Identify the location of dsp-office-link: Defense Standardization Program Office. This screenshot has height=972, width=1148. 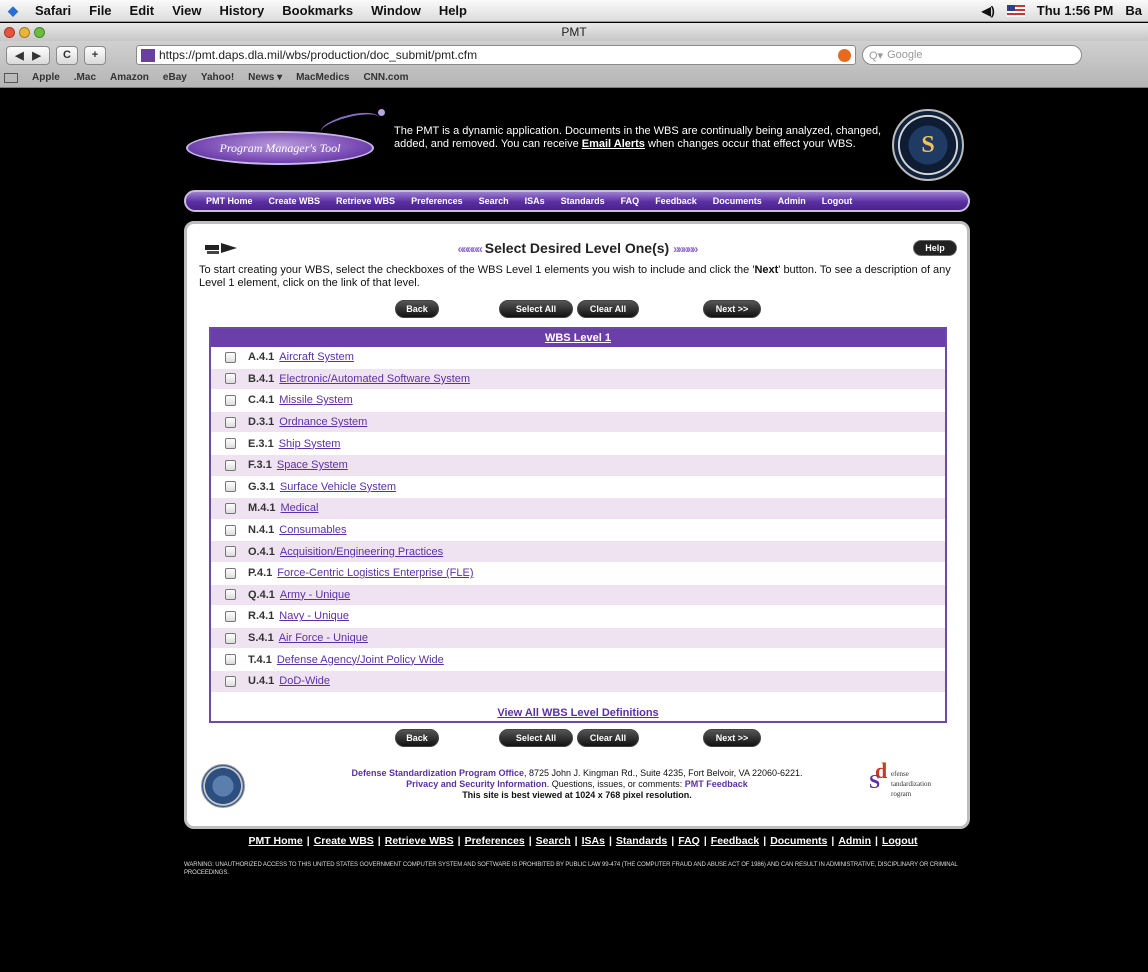
(437, 773).